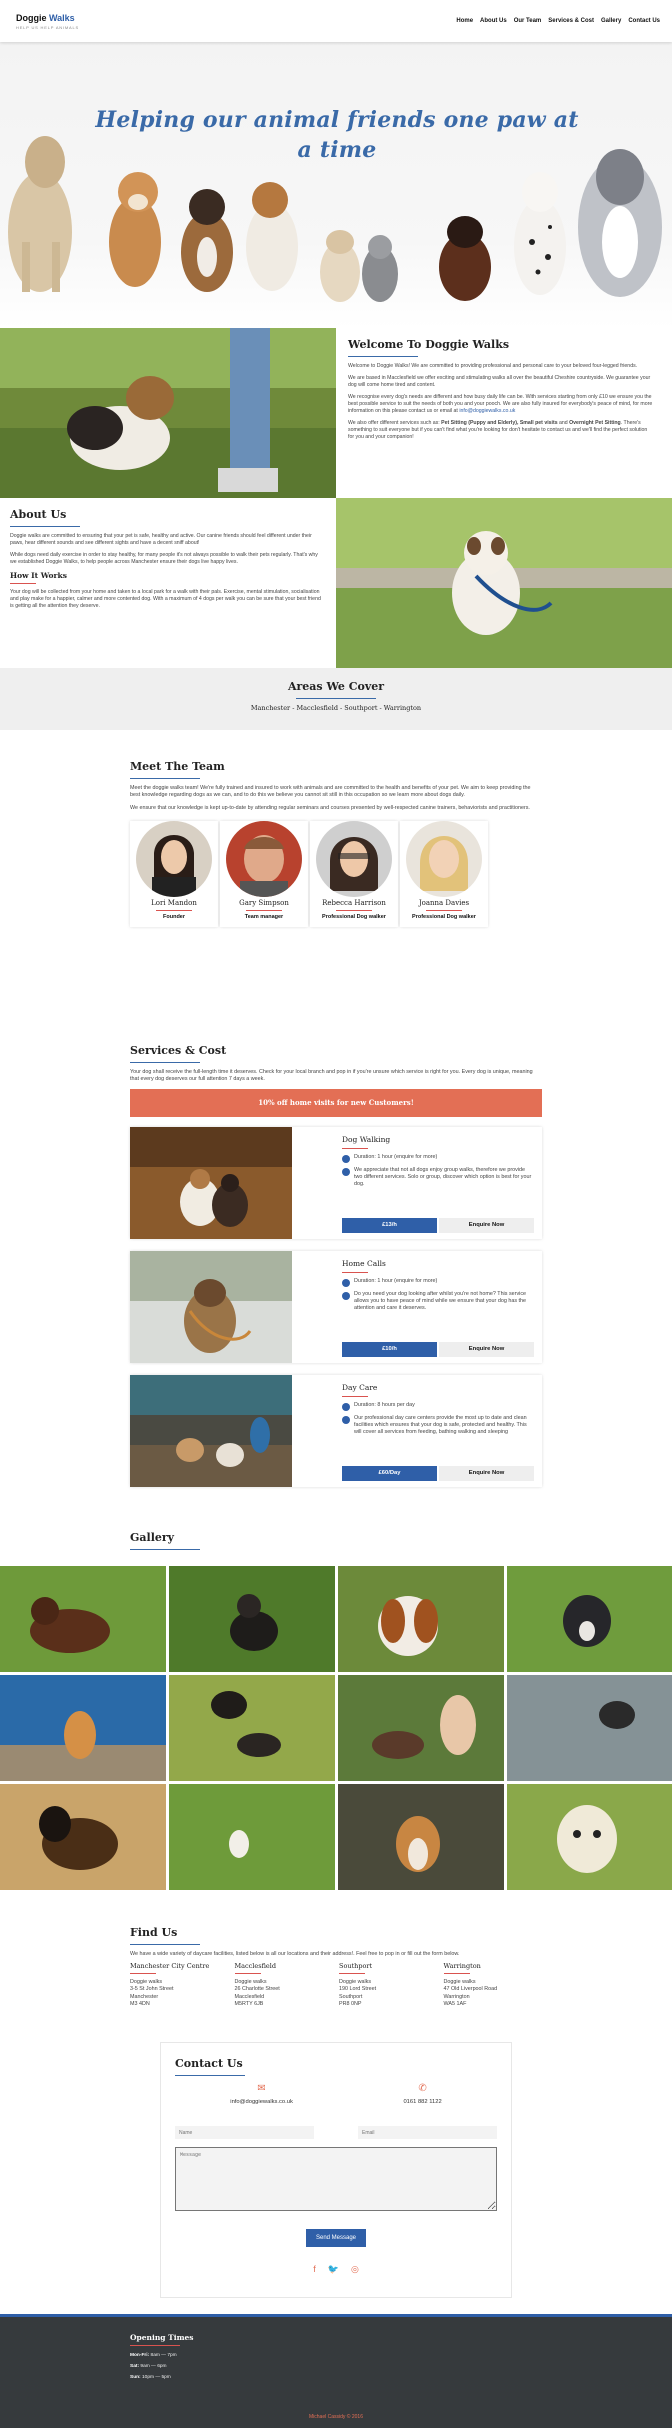 This screenshot has height=2428, width=672. I want to click on price-button: £60/Day, so click(389, 1474).